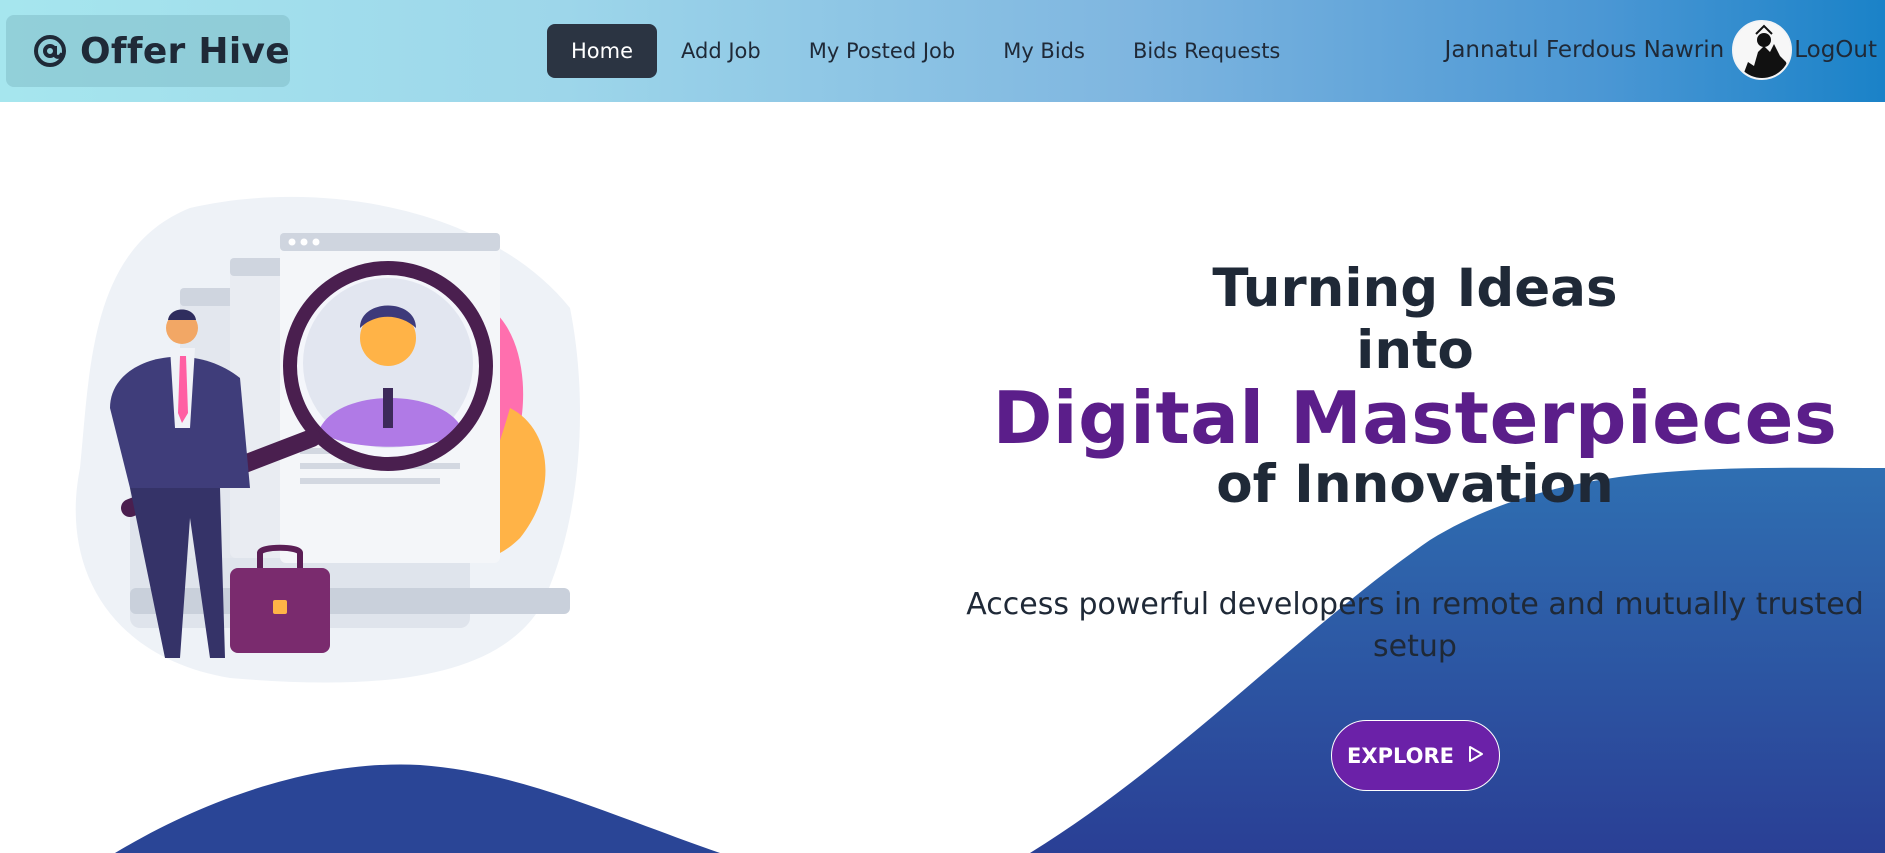 The height and width of the screenshot is (853, 1885). Describe the element at coordinates (1415, 288) in the screenshot. I see `headline-line-1: Turning Ideas` at that location.